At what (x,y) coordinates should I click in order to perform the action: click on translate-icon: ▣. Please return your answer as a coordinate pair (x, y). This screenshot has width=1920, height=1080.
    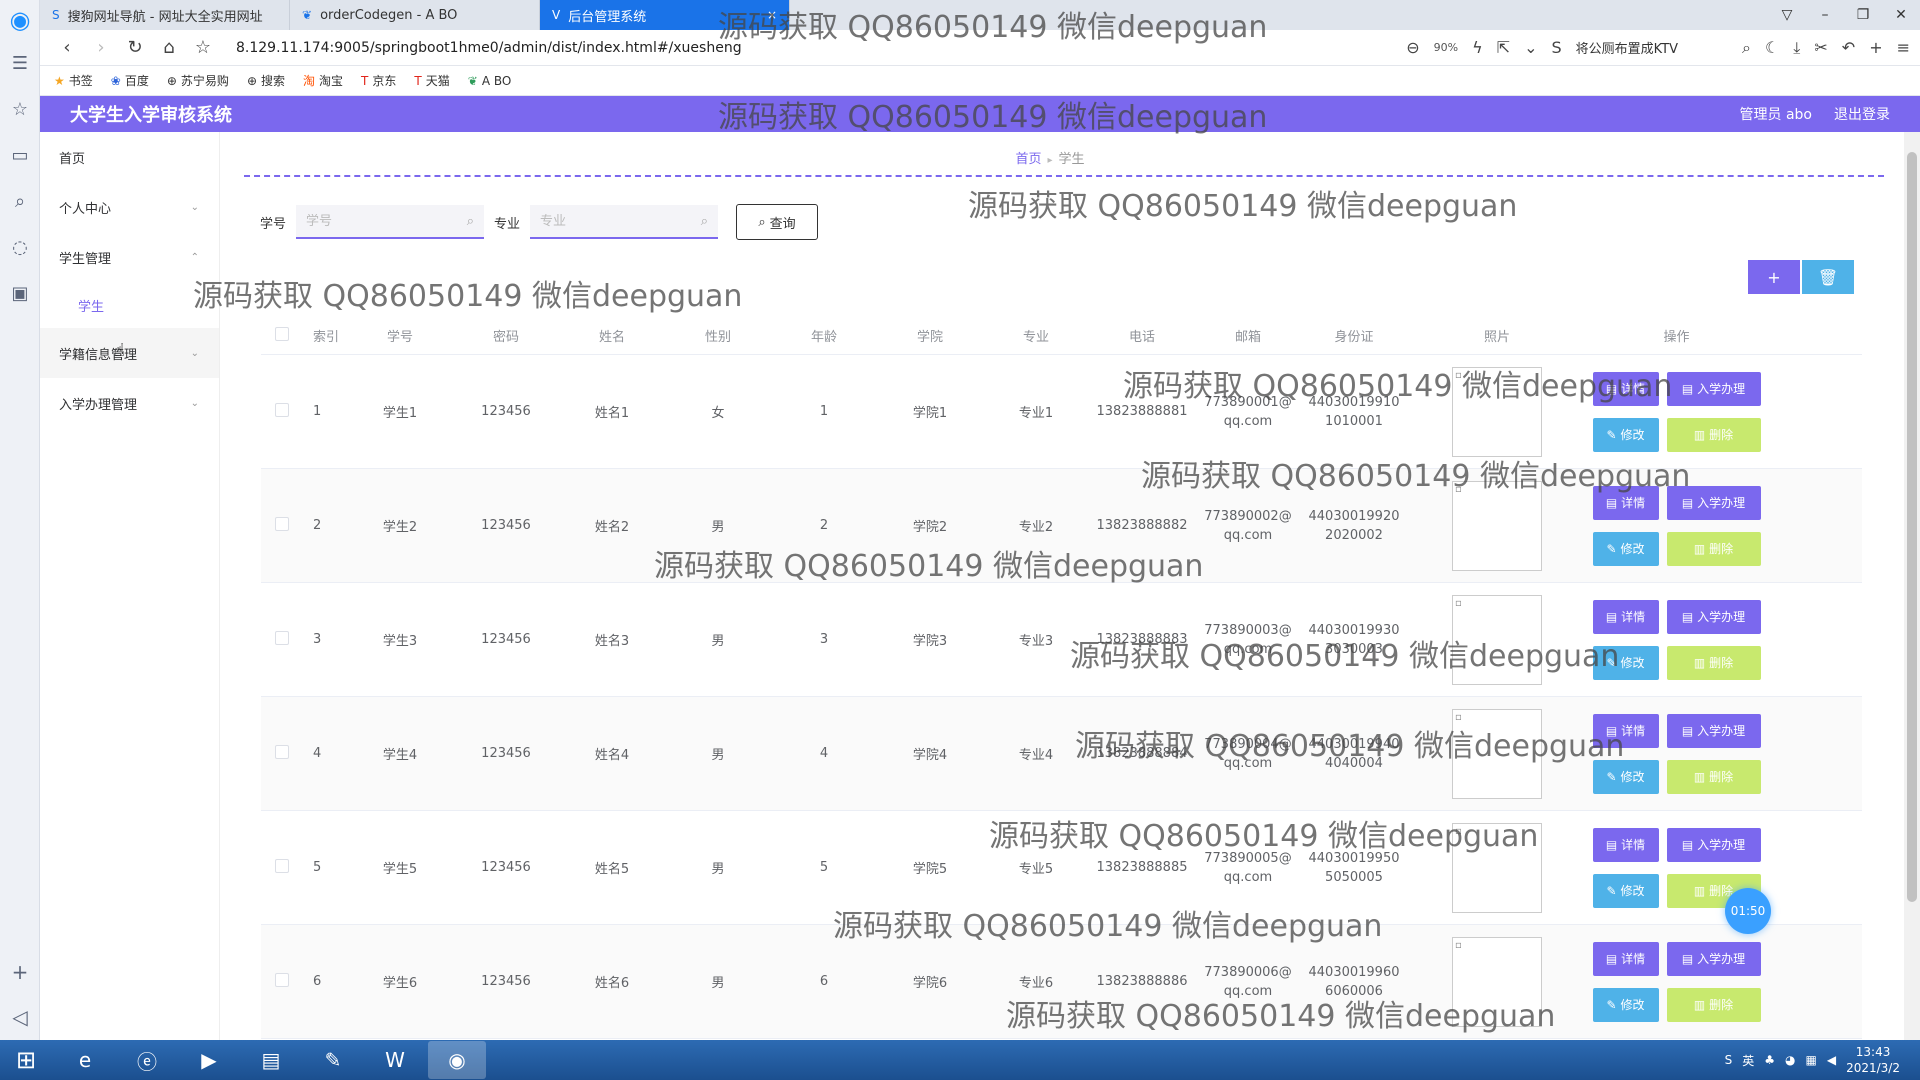
    Looking at the image, I should click on (20, 293).